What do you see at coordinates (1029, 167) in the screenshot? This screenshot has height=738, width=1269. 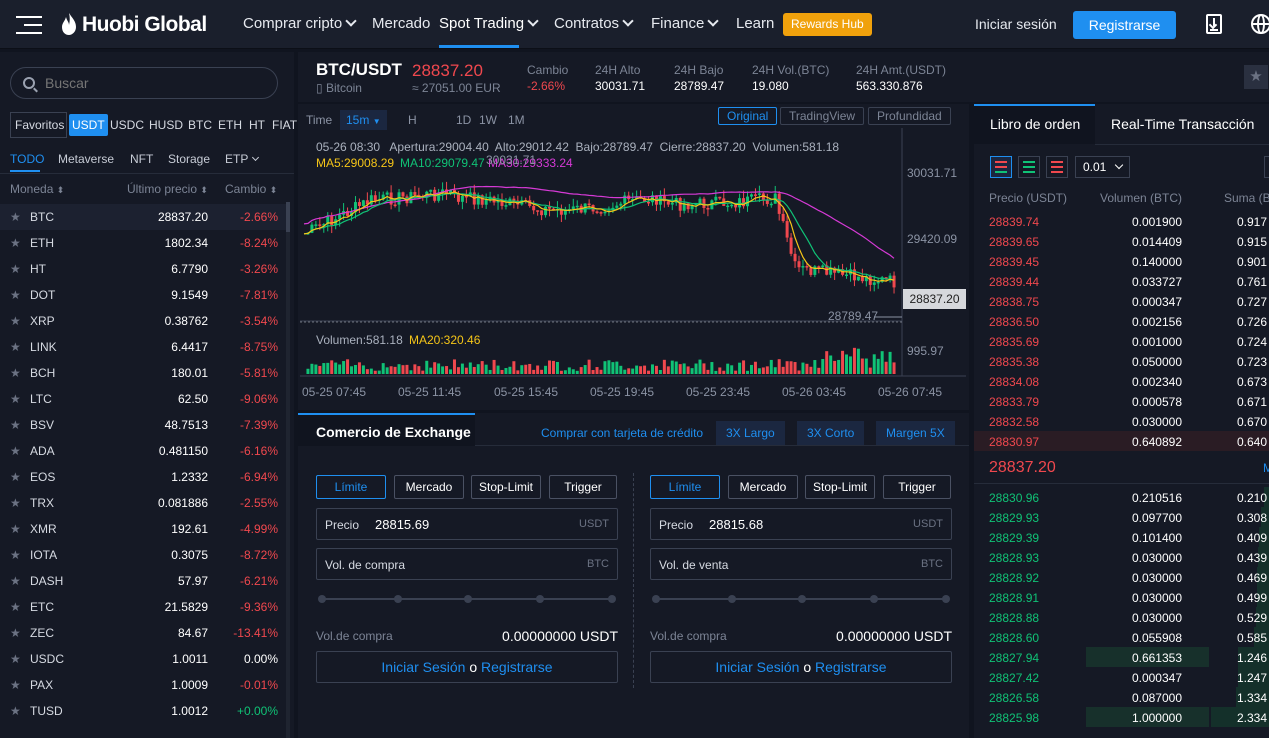 I see `view-bids-icon` at bounding box center [1029, 167].